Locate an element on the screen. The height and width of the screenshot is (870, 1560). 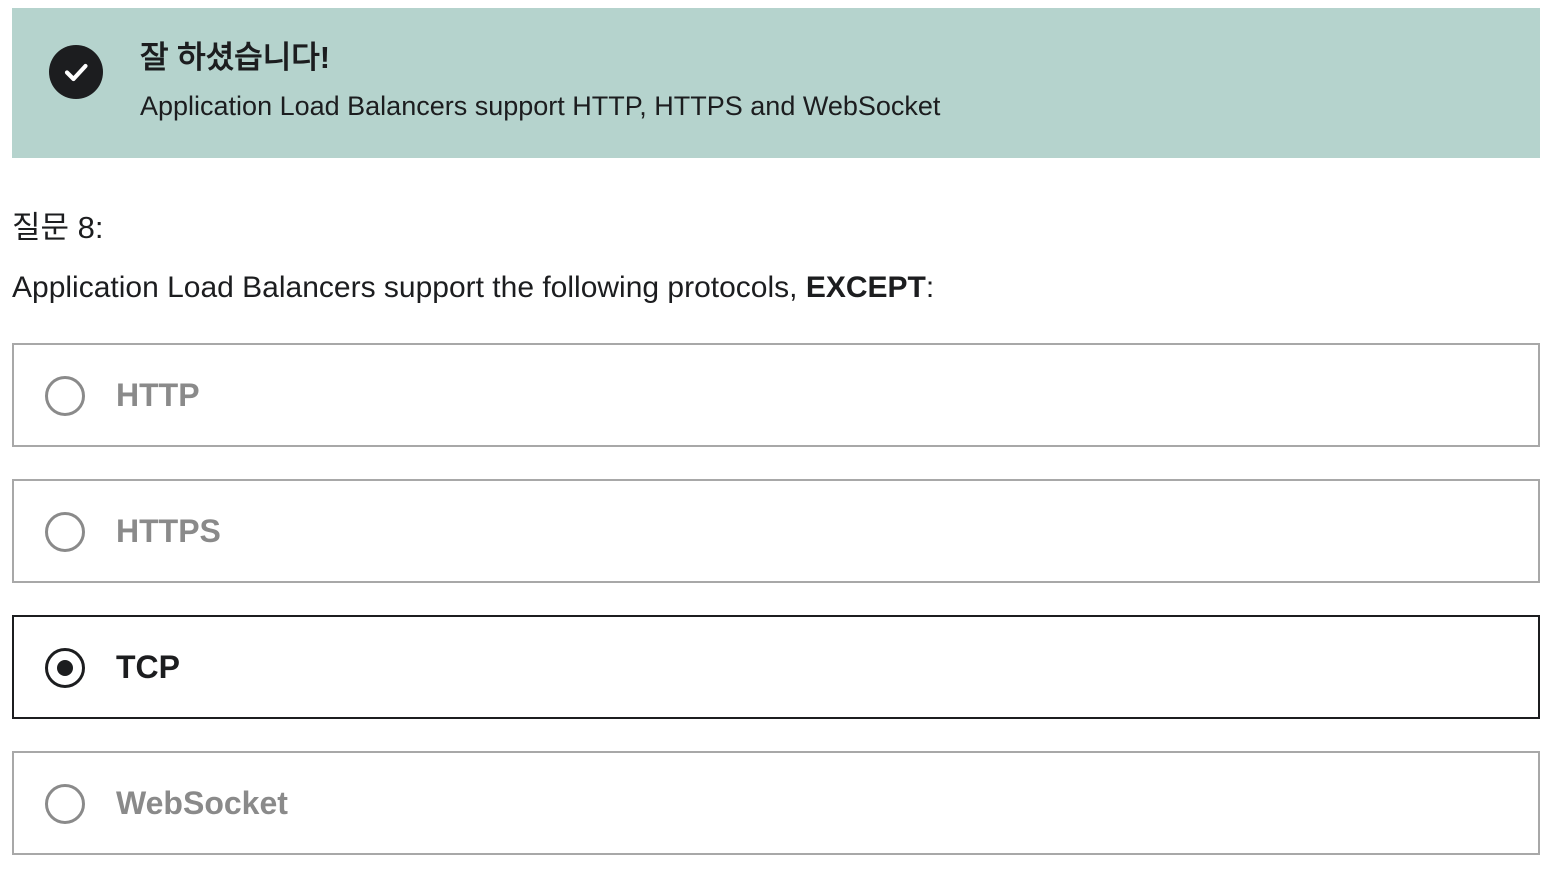
result-title: 잘 하셨습니다! is located at coordinates (235, 57).